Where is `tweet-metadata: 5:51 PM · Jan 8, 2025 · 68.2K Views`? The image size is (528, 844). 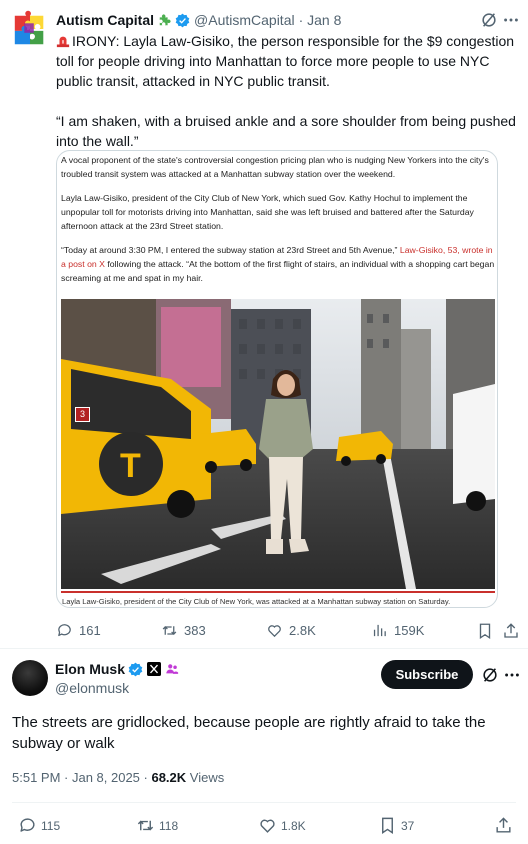
tweet-metadata: 5:51 PM · Jan 8, 2025 · 68.2K Views is located at coordinates (118, 777).